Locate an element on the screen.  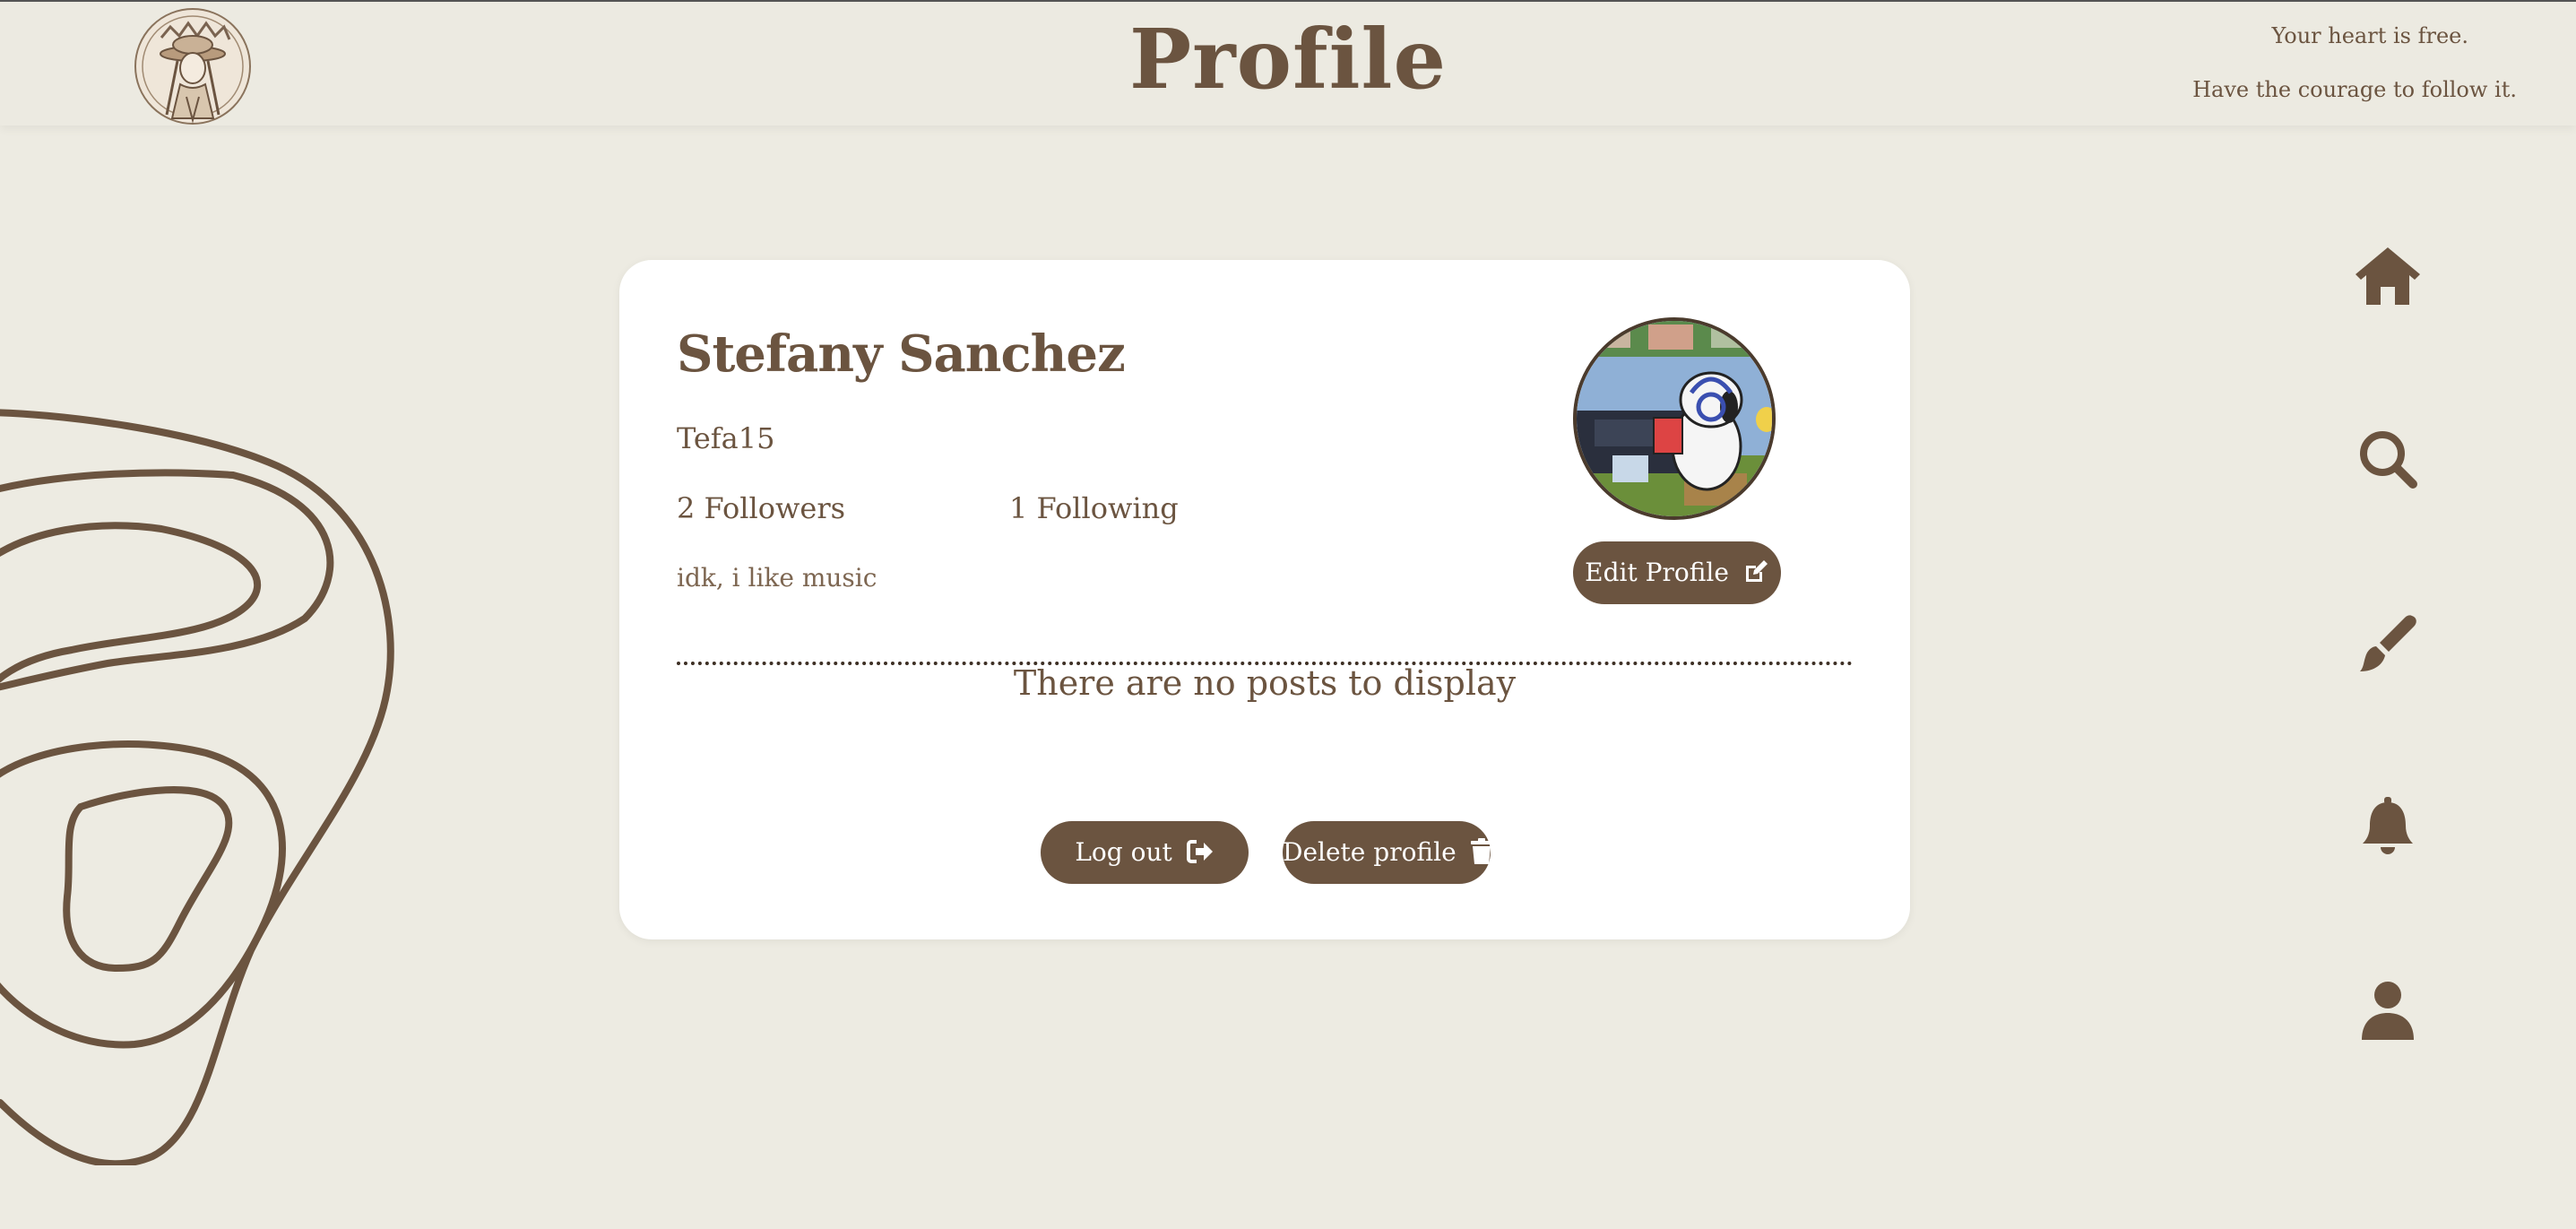
logout-icon is located at coordinates (1199, 851).